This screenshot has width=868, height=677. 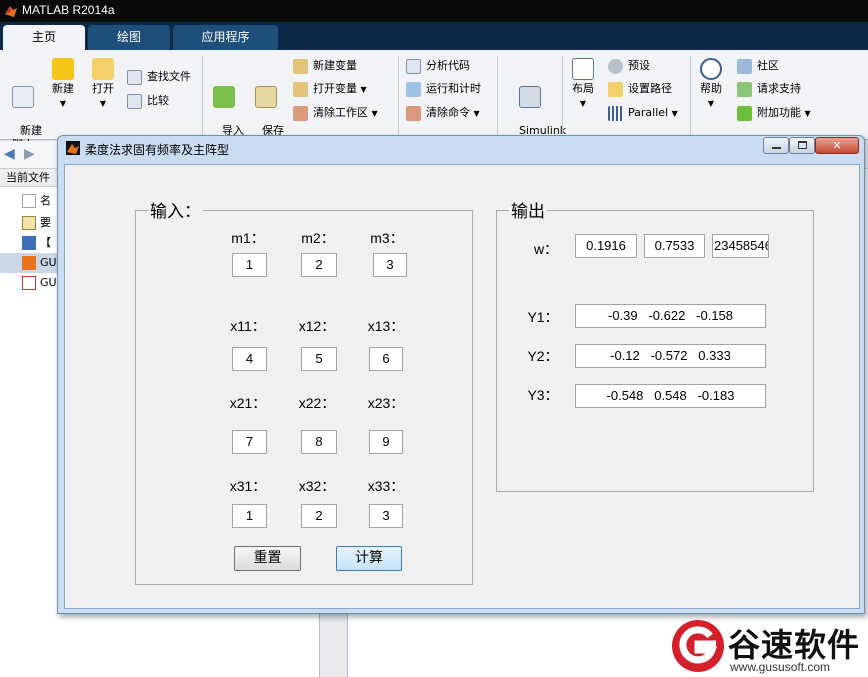 I want to click on new-variable-label: 新建变量, so click(x=335, y=65).